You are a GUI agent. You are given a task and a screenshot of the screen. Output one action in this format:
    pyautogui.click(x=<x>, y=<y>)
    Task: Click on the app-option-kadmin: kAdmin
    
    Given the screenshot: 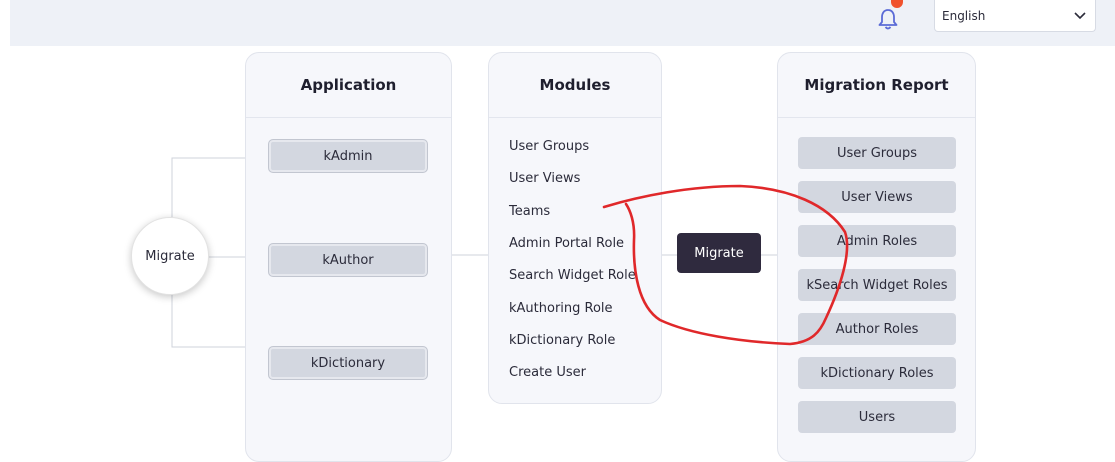 What is the action you would take?
    pyautogui.click(x=348, y=156)
    